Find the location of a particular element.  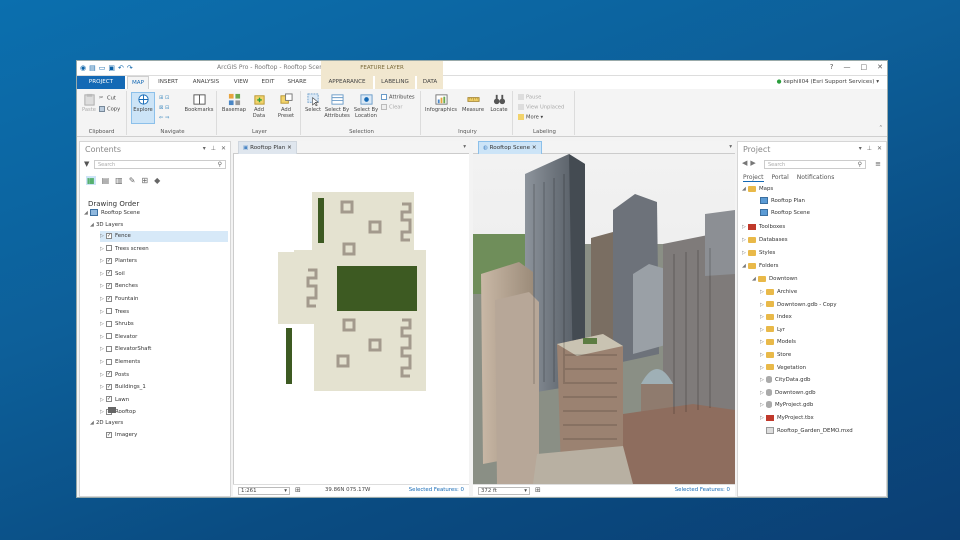

subtab-project: Project is located at coordinates (753, 178).